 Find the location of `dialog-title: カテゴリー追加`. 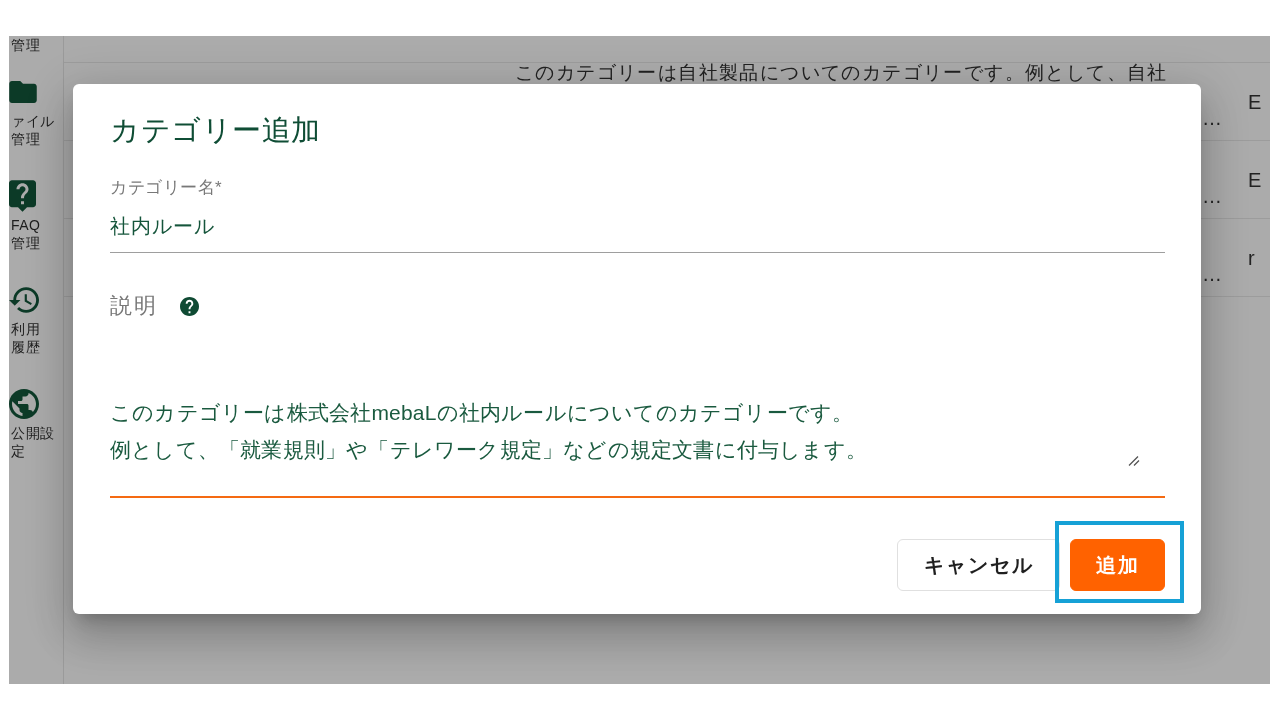

dialog-title: カテゴリー追加 is located at coordinates (216, 130).